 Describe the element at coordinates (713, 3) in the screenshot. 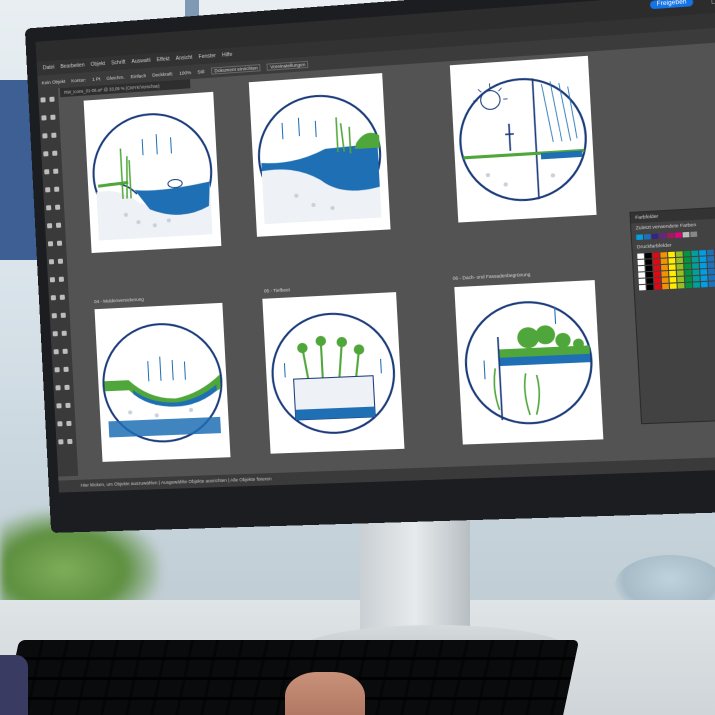

I see `help-bell-icons: ☐ ♪ ☰` at that location.